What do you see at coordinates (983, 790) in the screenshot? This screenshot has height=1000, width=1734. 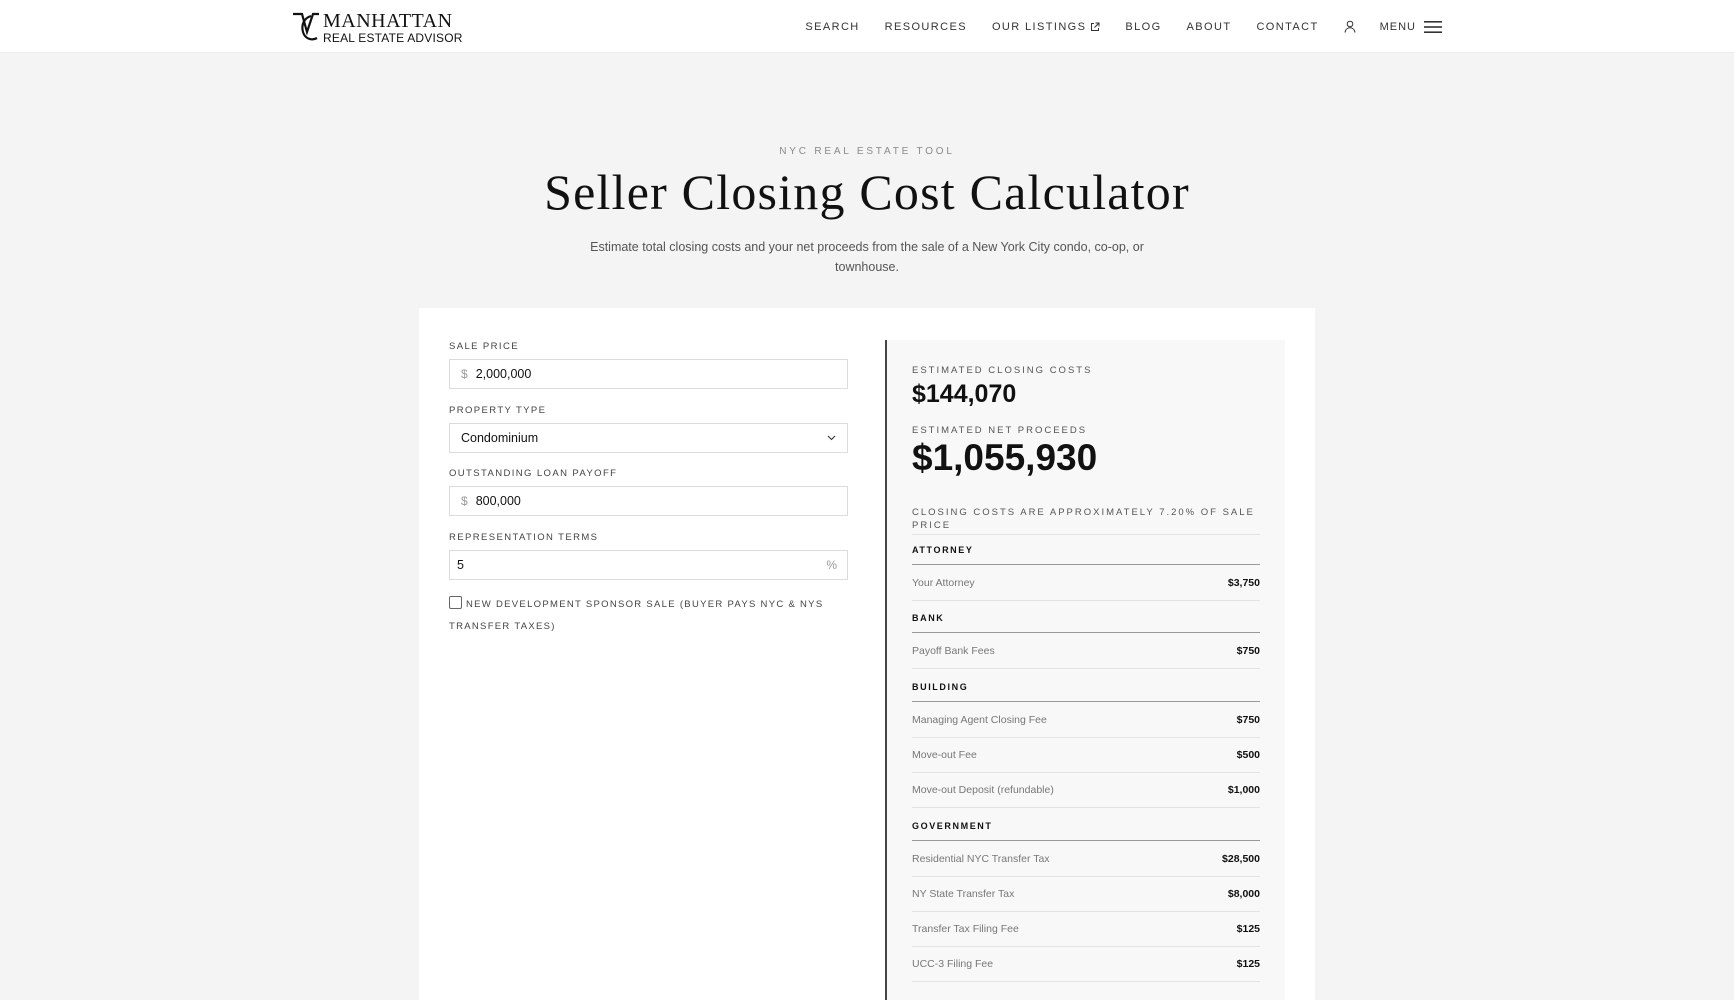 I see `cost-row-label: Move-out Deposit (refundable)` at bounding box center [983, 790].